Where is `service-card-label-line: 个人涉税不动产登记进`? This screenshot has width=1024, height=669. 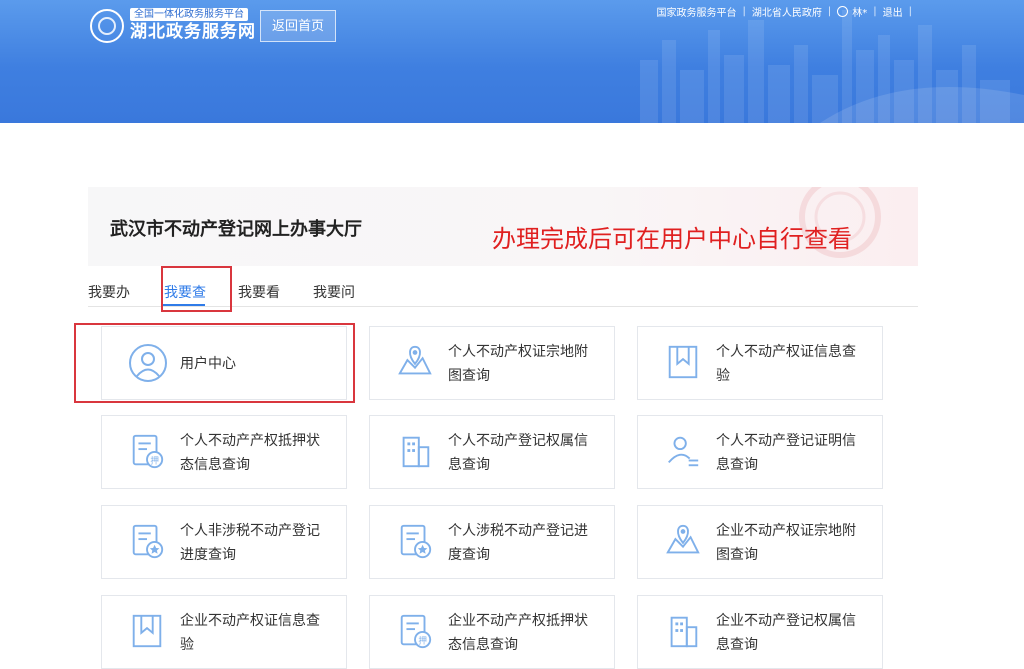
service-card-label-line: 个人涉税不动产登记进 is located at coordinates (518, 531).